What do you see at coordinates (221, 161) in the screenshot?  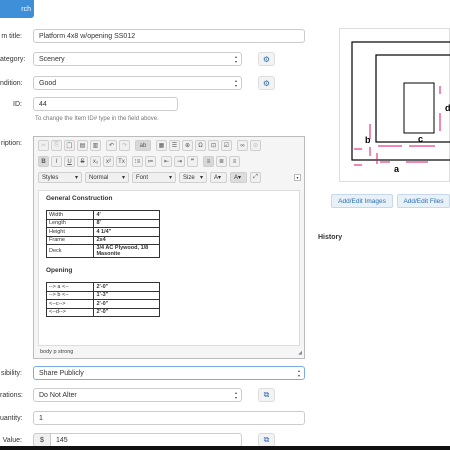 I see `align-center-icon: ≣` at bounding box center [221, 161].